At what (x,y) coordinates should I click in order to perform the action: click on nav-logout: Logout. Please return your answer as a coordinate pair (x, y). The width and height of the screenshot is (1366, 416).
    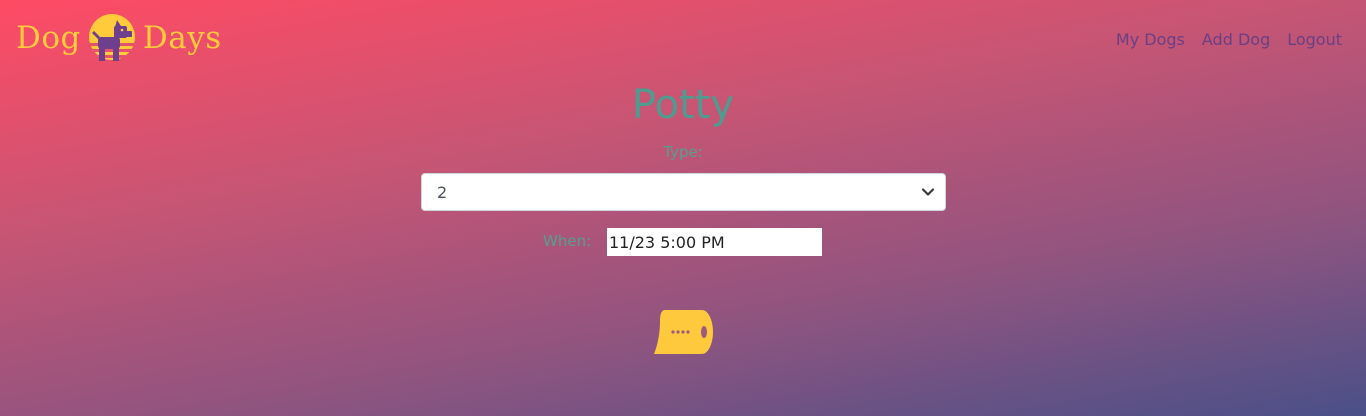
    Looking at the image, I should click on (1314, 39).